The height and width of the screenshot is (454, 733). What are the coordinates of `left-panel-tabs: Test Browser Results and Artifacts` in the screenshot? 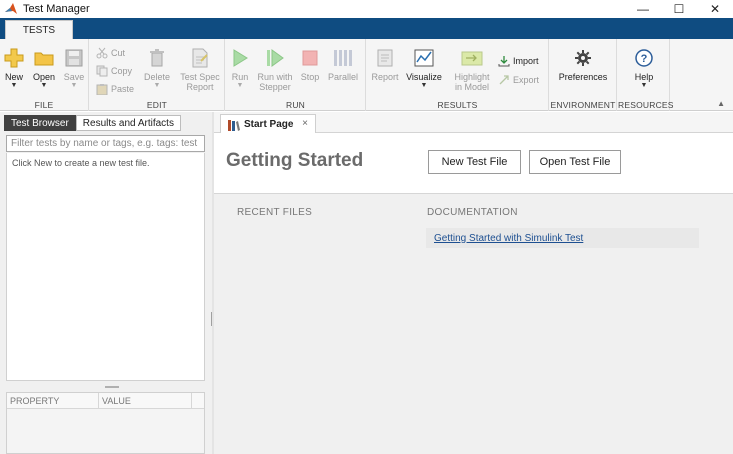 It's located at (92, 123).